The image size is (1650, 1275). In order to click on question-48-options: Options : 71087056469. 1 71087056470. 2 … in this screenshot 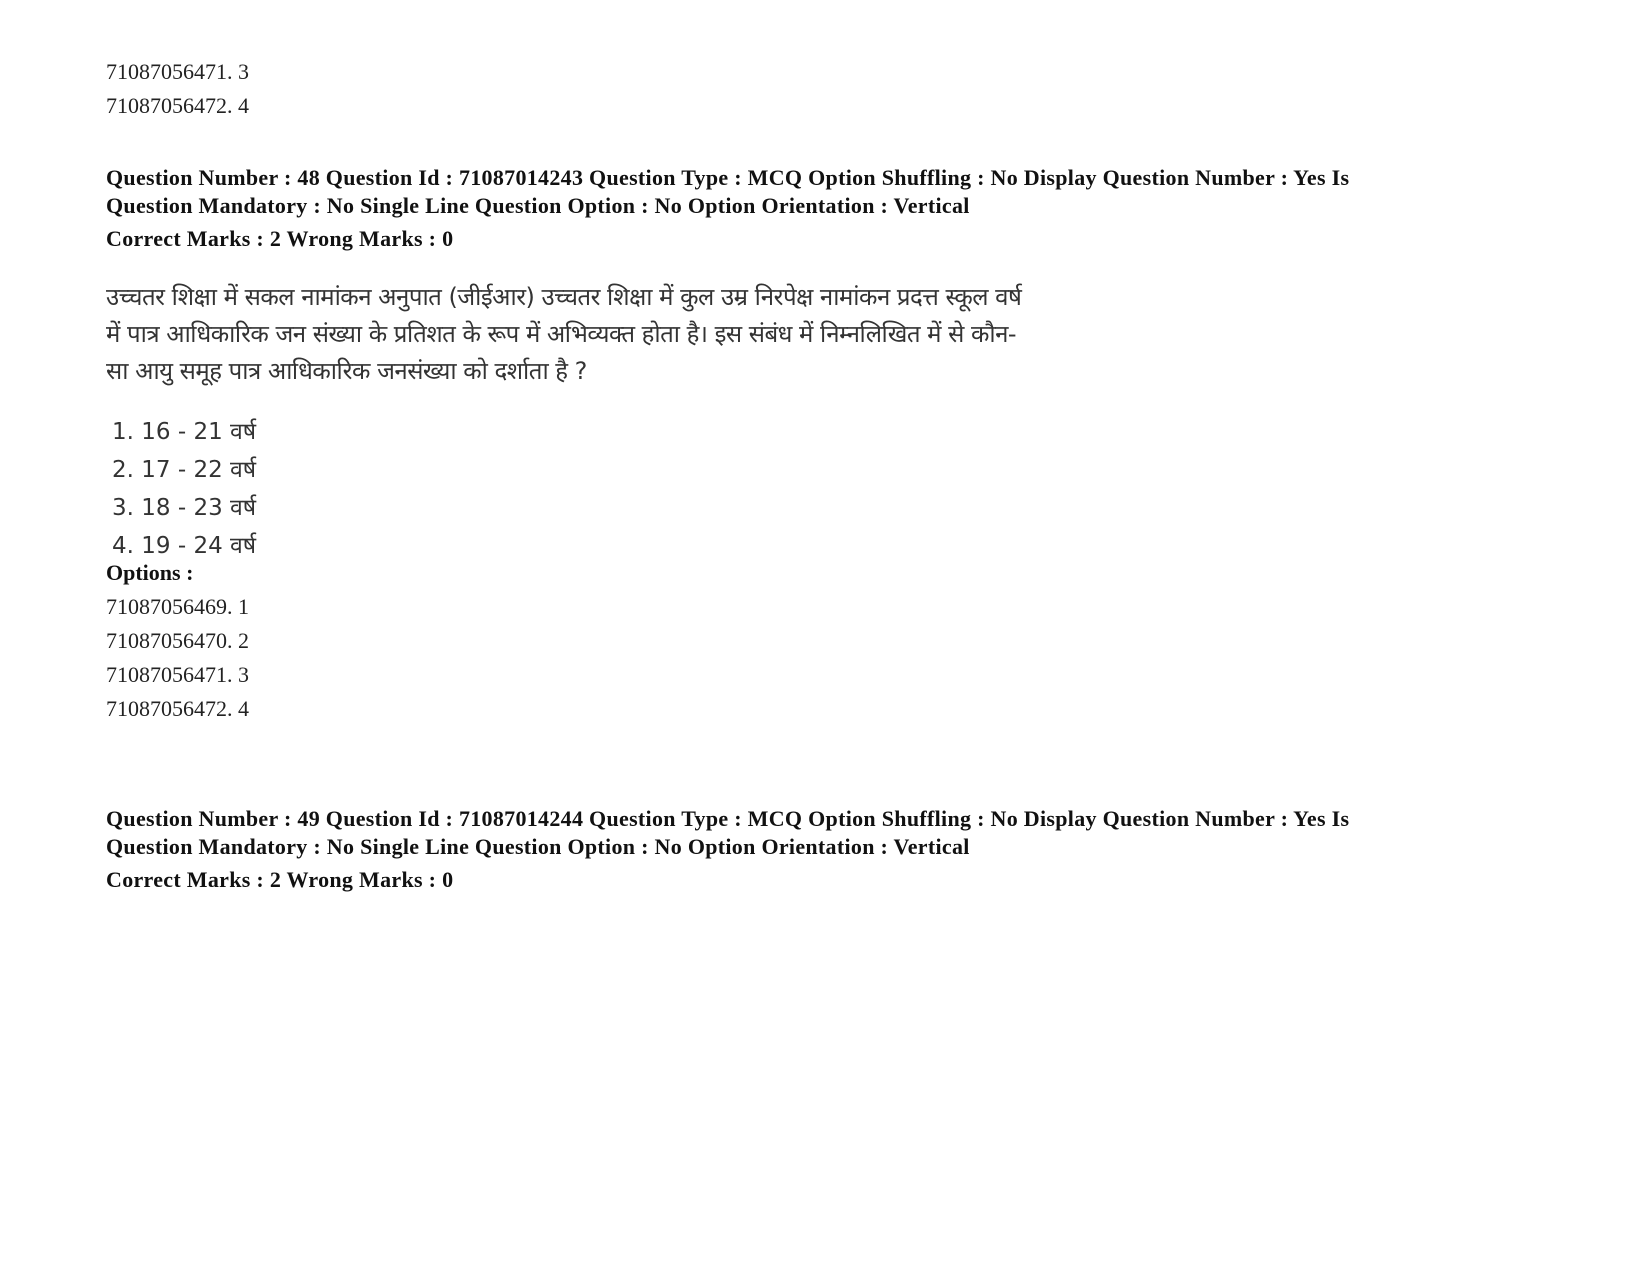, I will do `click(177, 642)`.